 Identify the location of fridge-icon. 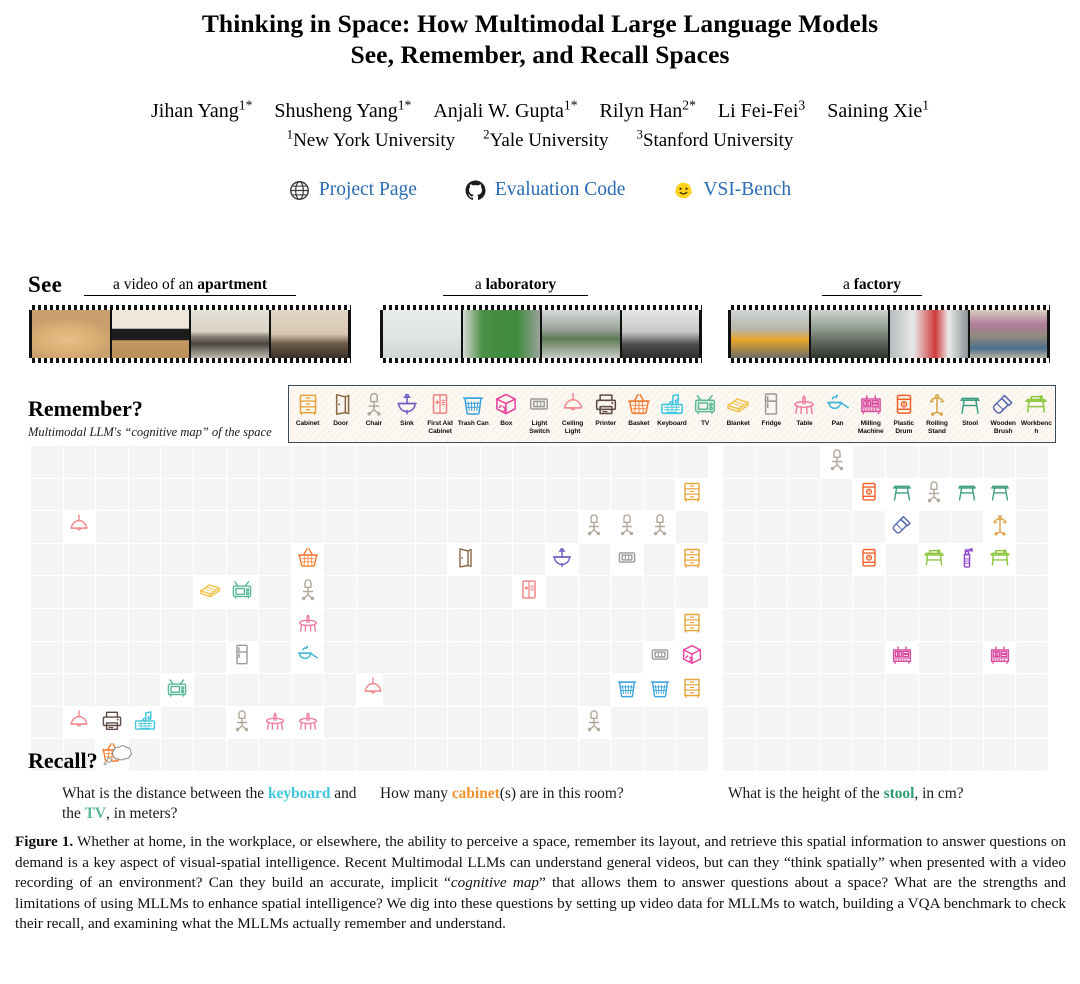
(242, 657).